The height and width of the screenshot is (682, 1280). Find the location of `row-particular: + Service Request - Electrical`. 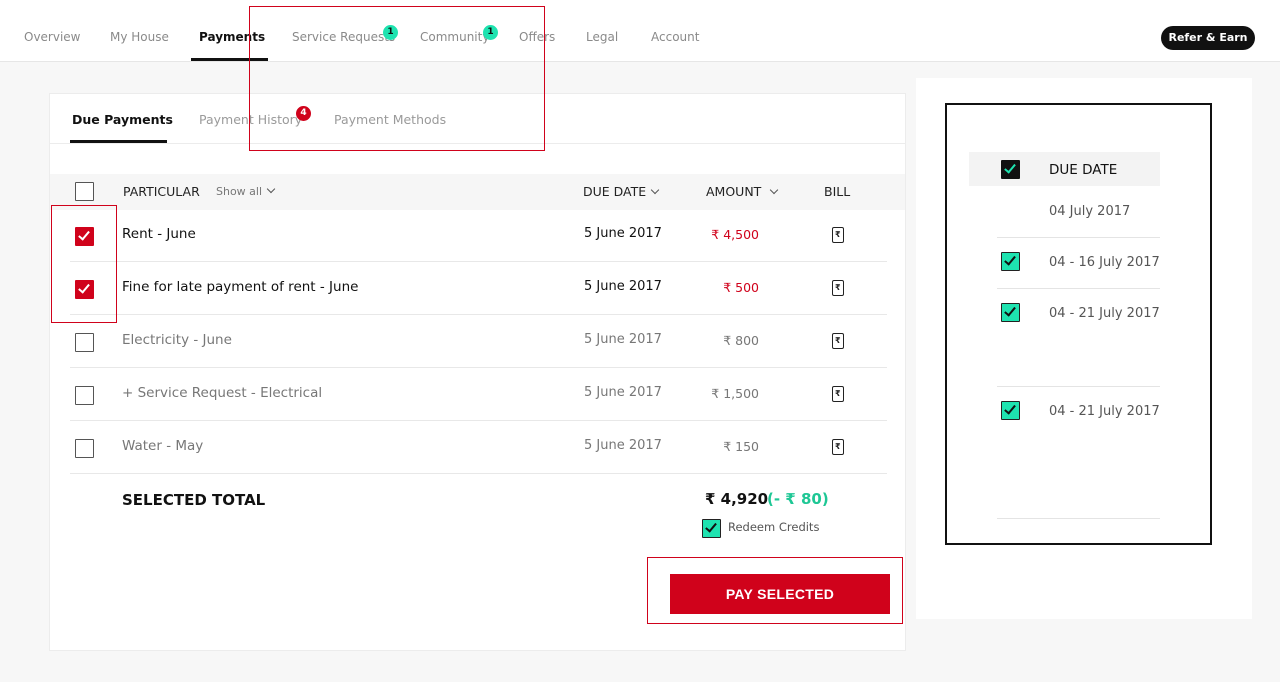

row-particular: + Service Request - Electrical is located at coordinates (222, 393).